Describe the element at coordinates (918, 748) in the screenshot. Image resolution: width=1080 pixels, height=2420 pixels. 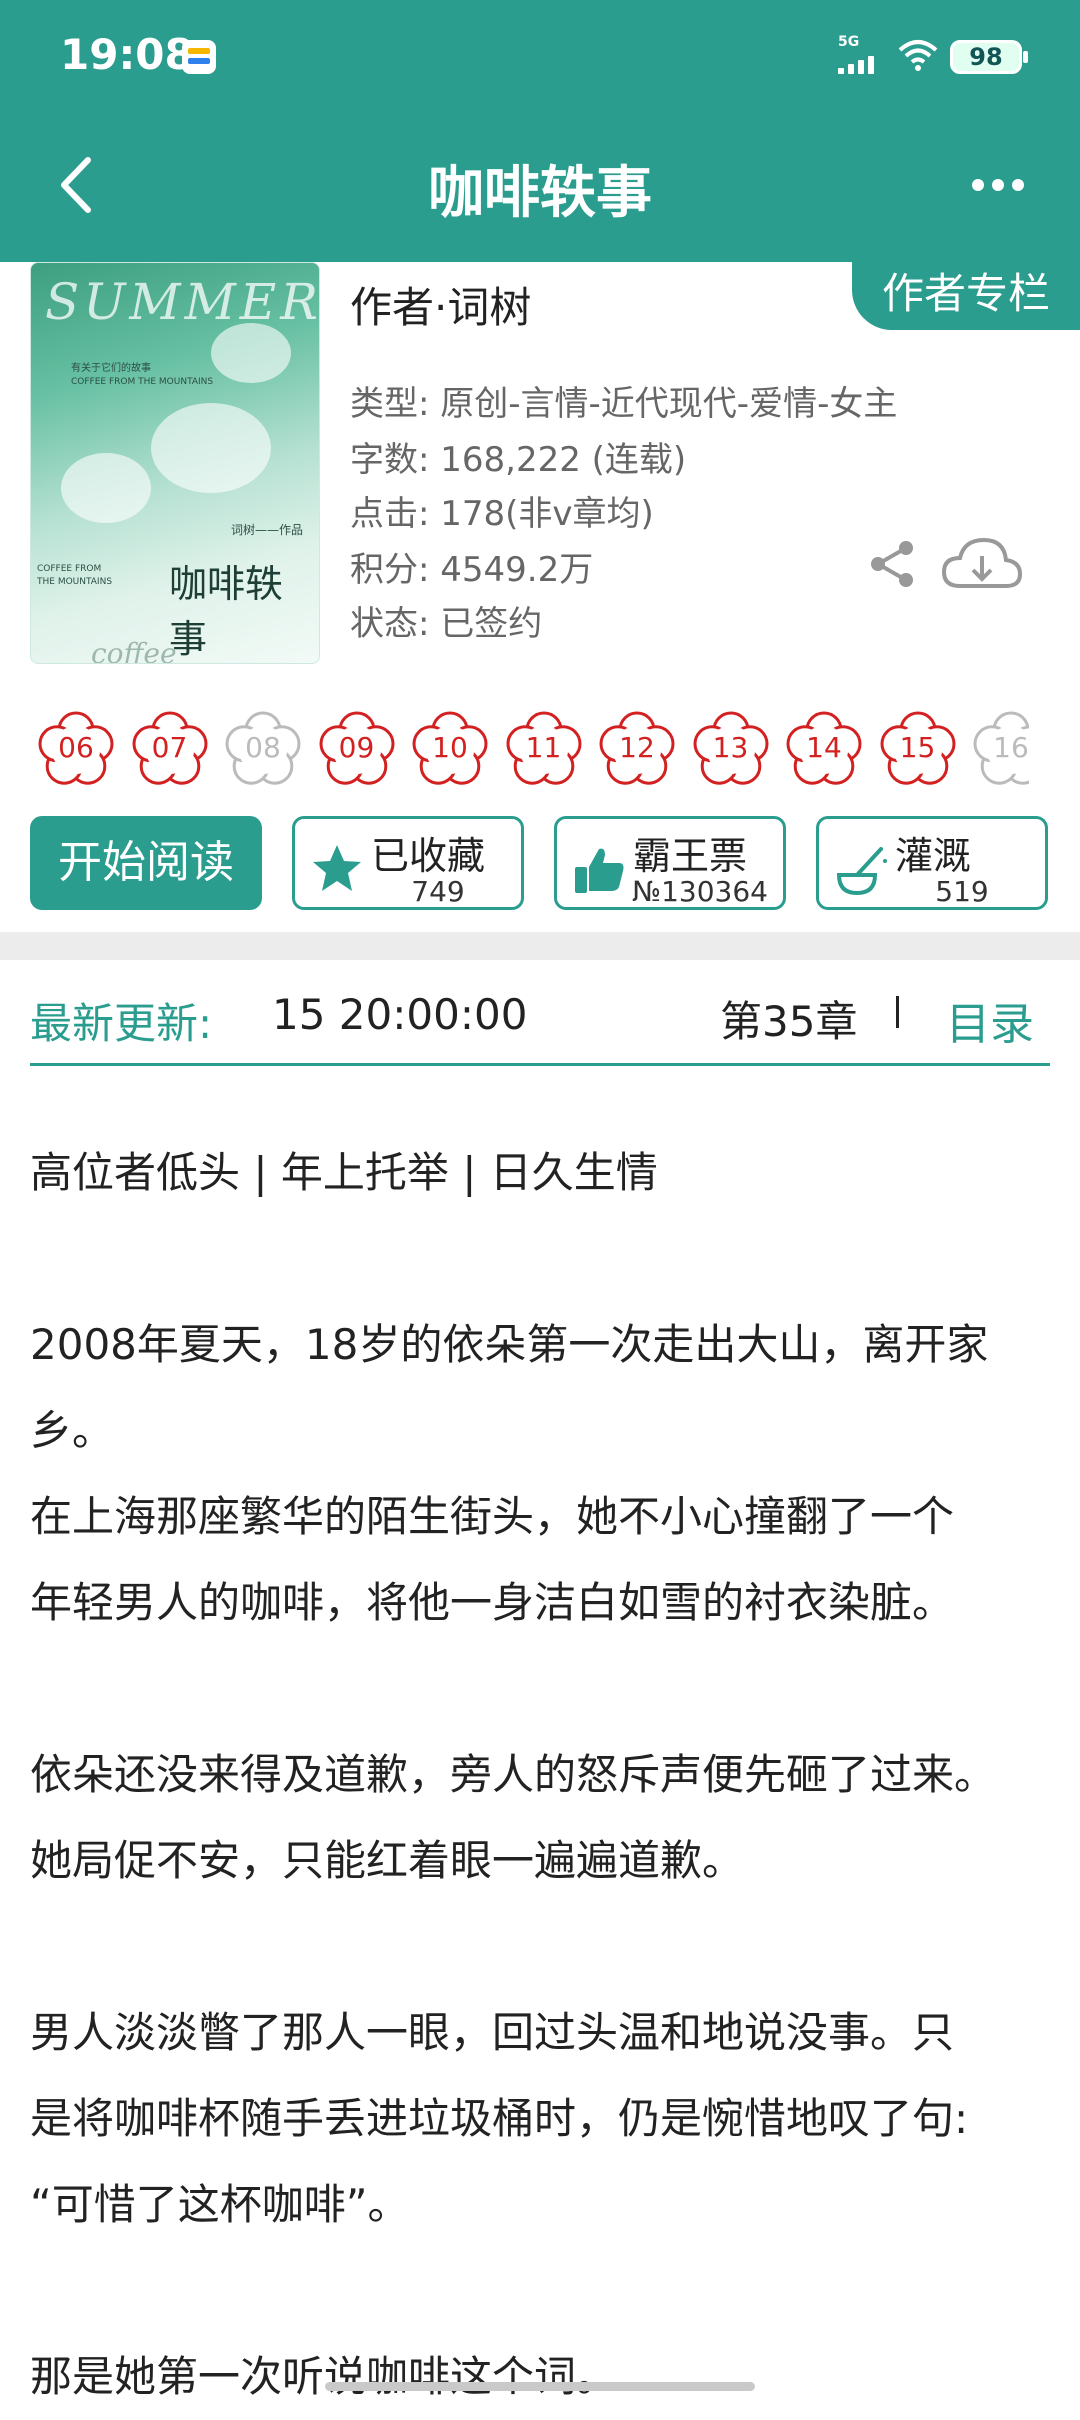
I see `badge-flower: 15` at that location.